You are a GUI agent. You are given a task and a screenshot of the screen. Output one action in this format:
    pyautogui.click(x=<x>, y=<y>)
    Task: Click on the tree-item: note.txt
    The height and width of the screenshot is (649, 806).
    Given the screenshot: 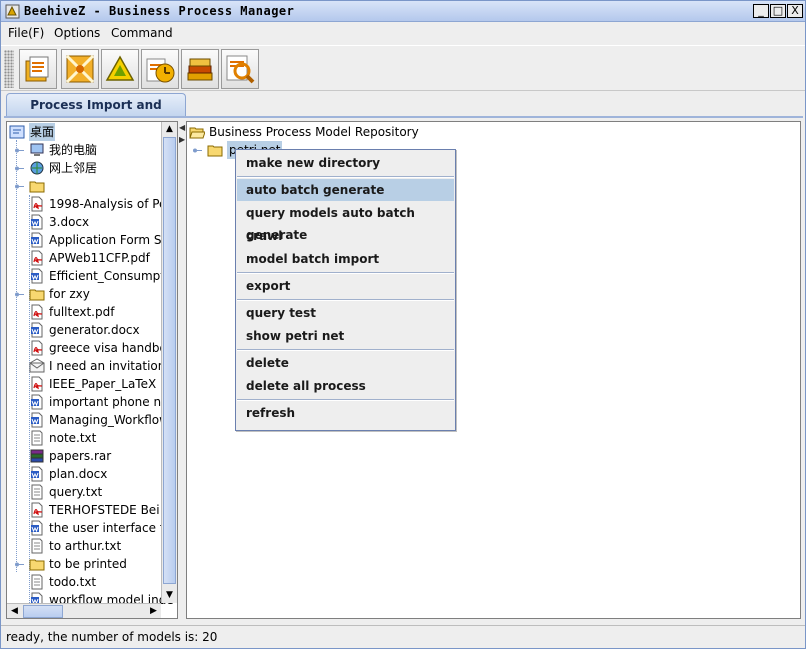 What is the action you would take?
    pyautogui.click(x=84, y=438)
    